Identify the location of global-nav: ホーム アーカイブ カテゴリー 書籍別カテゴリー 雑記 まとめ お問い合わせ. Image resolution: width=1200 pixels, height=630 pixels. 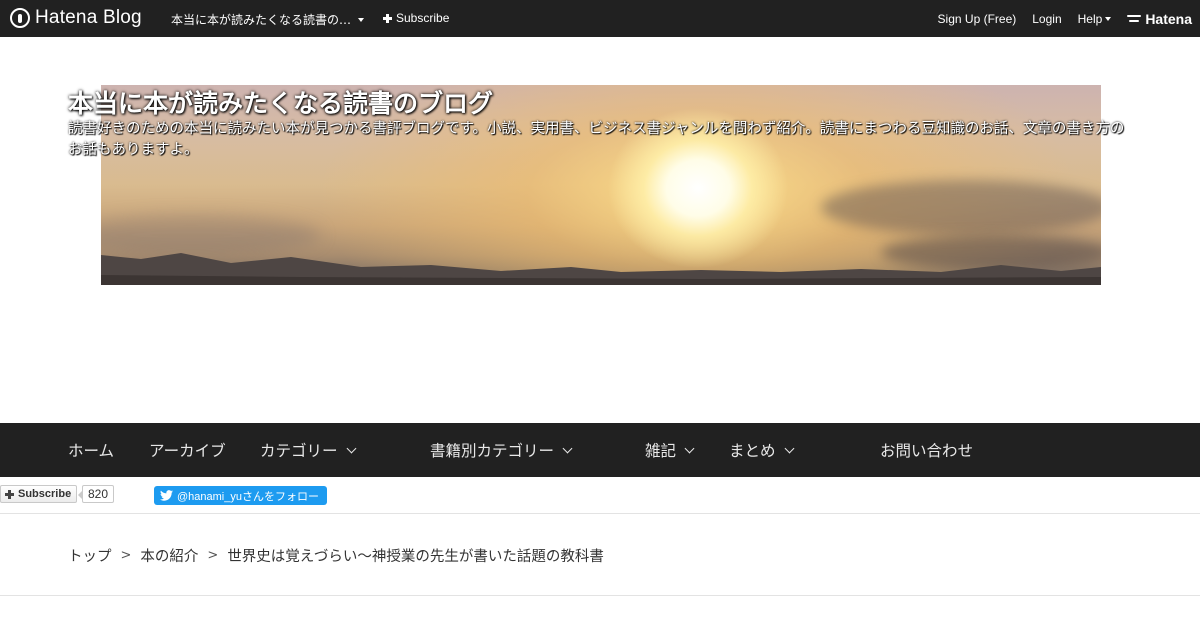
(600, 450).